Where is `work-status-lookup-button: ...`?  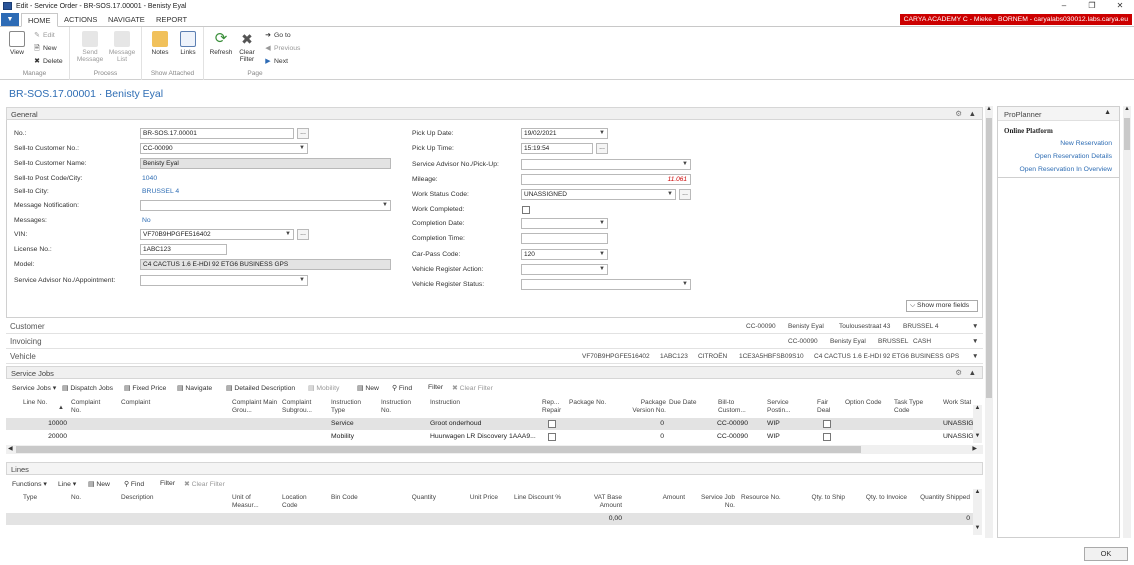
work-status-lookup-button: ... is located at coordinates (685, 194).